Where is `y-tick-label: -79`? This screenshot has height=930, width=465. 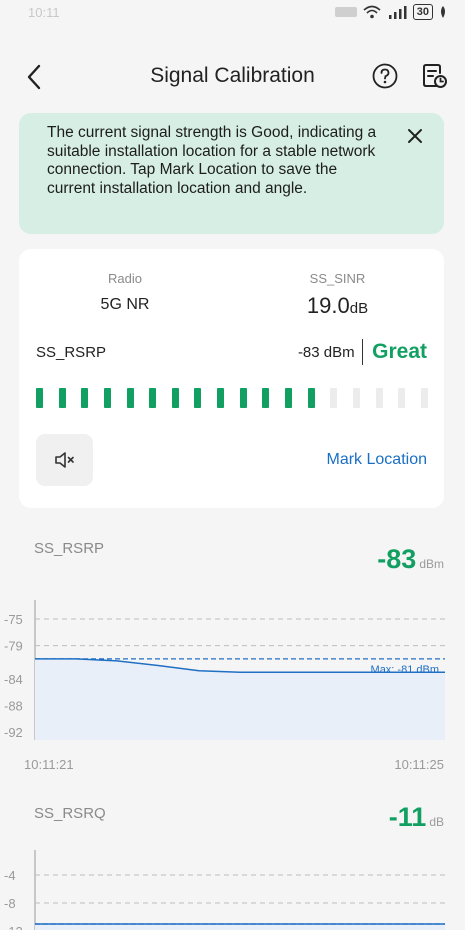 y-tick-label: -79 is located at coordinates (13, 646).